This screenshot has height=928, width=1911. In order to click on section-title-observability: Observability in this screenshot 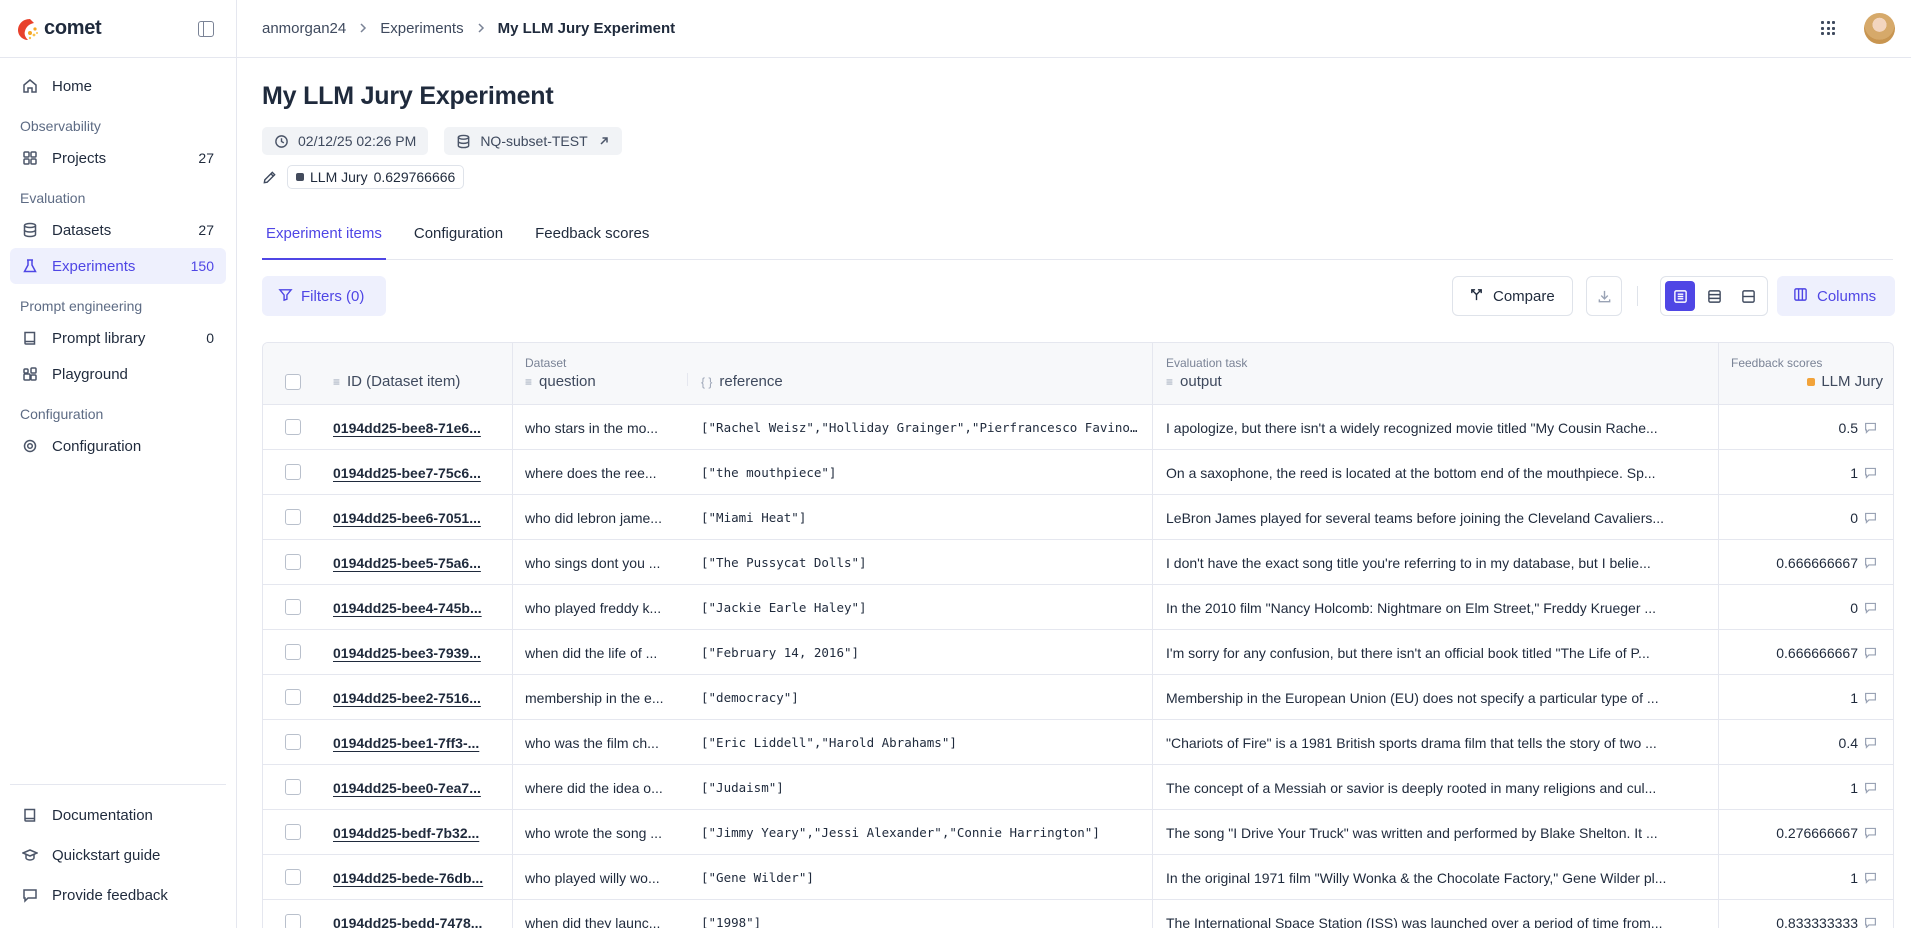, I will do `click(60, 126)`.